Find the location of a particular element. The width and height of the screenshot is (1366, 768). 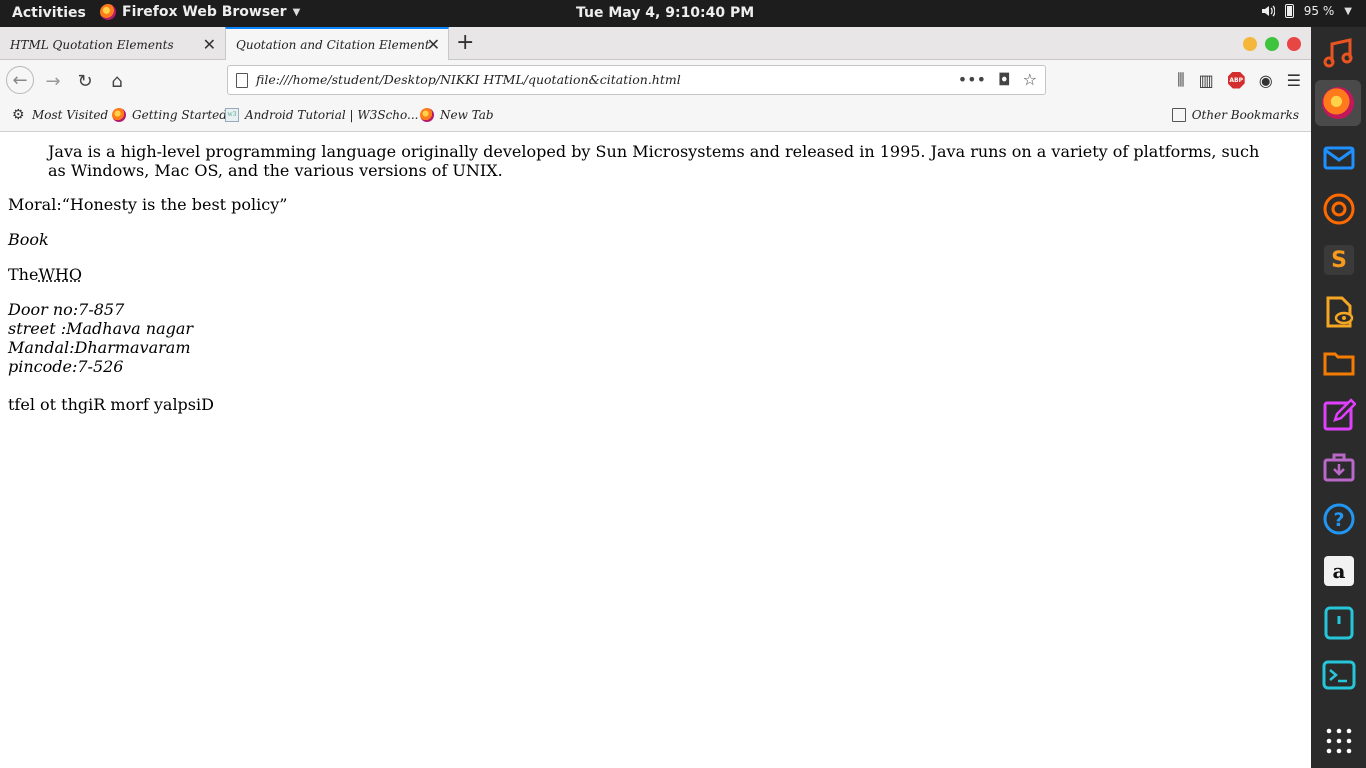

edit-icon is located at coordinates (1339, 414).